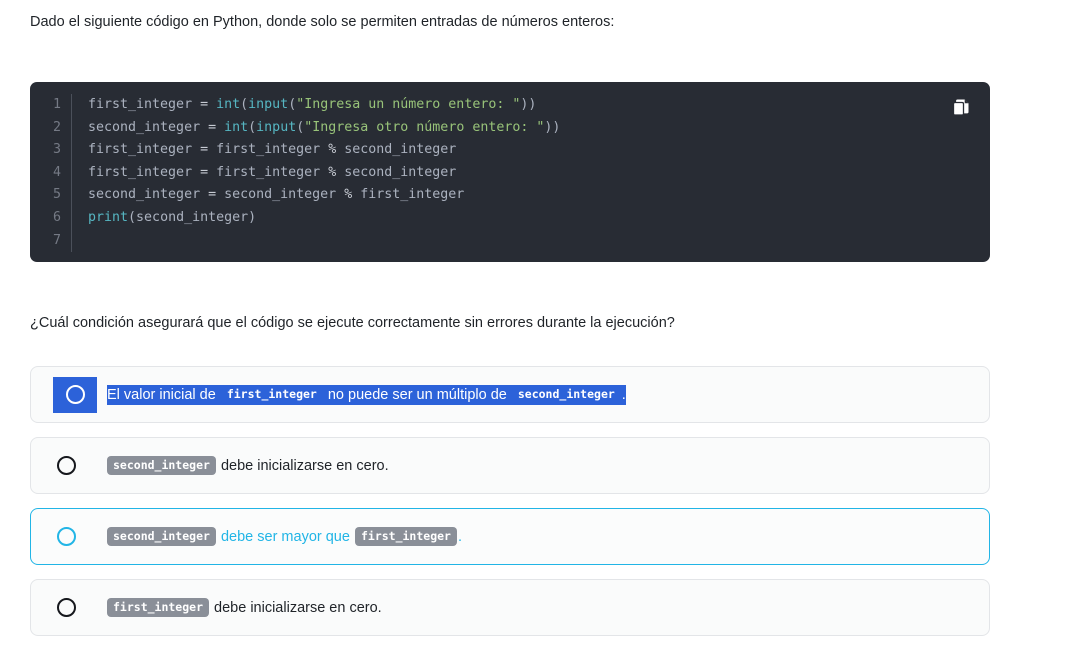  I want to click on answer-option-text-run: debe ser mayor que, so click(285, 536).